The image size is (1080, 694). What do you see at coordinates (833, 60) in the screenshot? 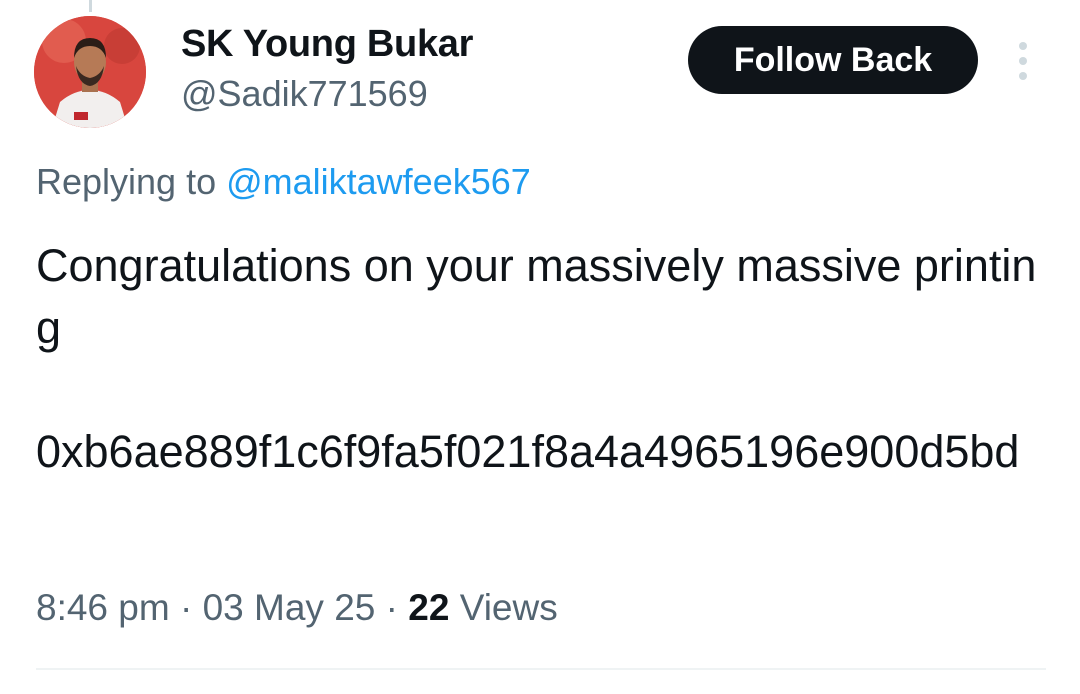
I see `follow-back-button: Follow Back` at bounding box center [833, 60].